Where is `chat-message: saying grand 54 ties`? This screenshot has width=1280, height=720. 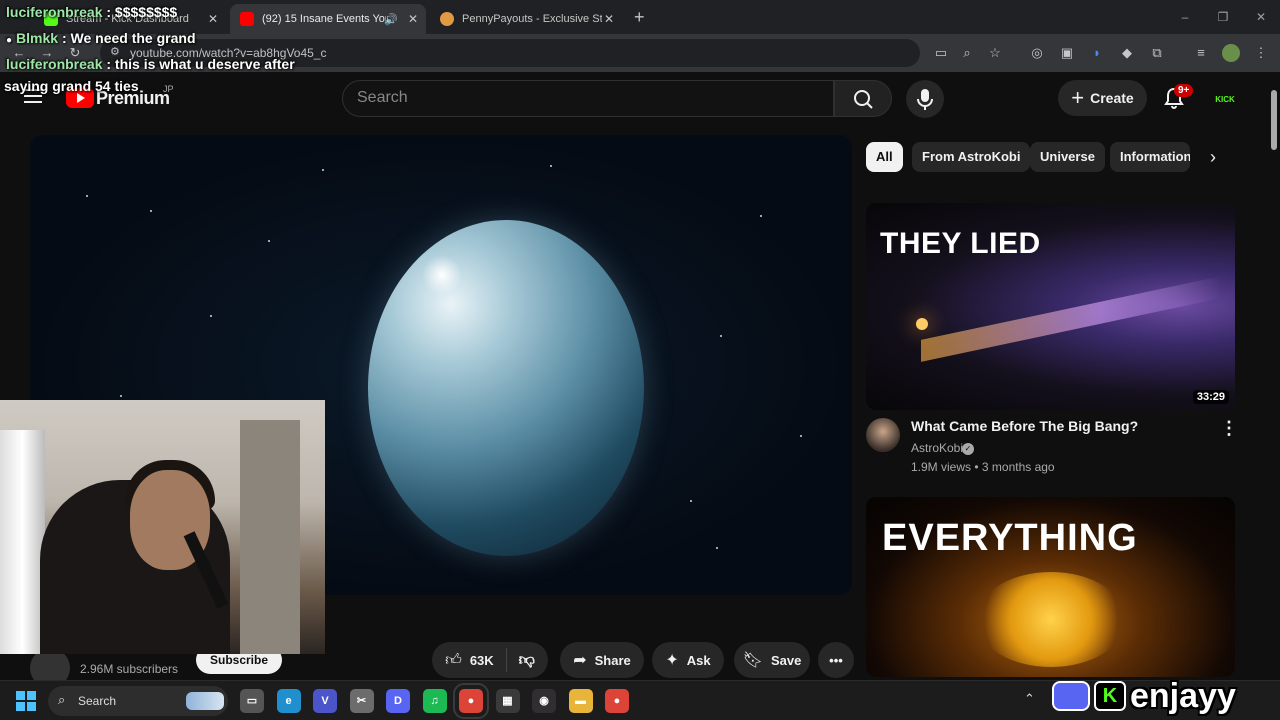 chat-message: saying grand 54 ties is located at coordinates (71, 86).